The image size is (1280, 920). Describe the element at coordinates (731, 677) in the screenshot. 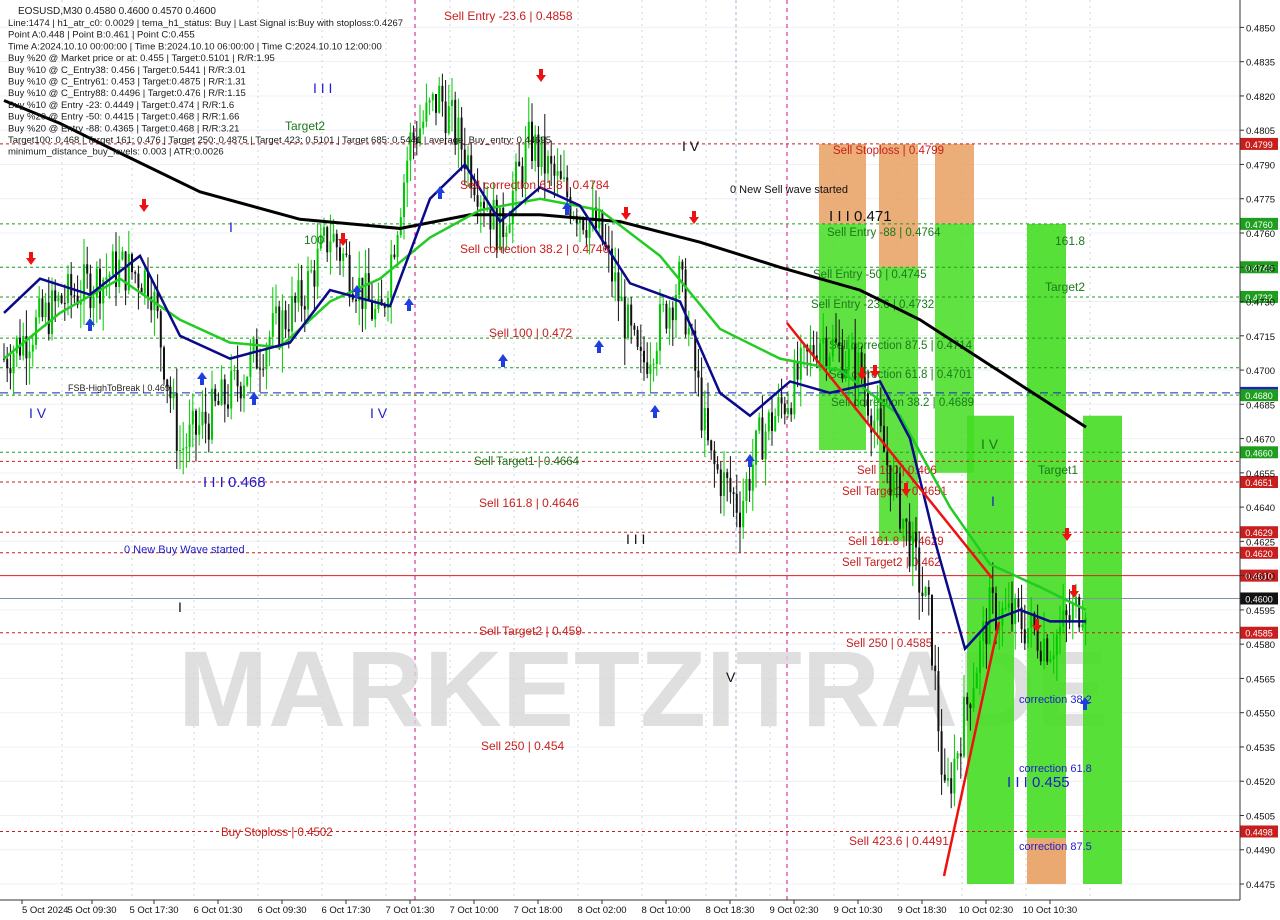

I see `annotation-label: V` at that location.